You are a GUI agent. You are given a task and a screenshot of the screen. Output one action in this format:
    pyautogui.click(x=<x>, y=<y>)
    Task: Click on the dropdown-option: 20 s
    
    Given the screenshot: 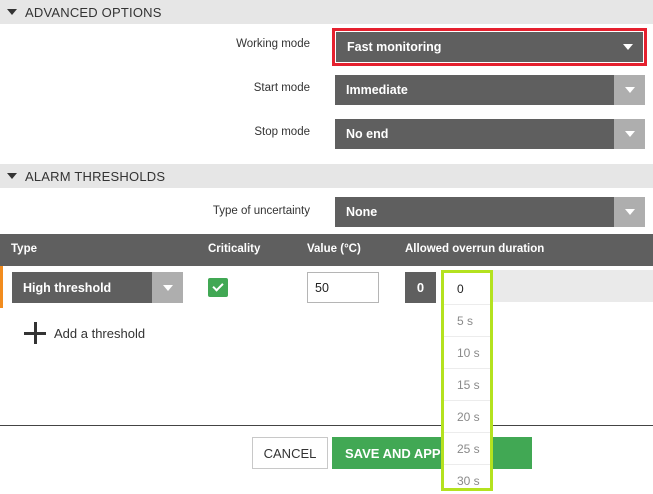 What is the action you would take?
    pyautogui.click(x=467, y=417)
    